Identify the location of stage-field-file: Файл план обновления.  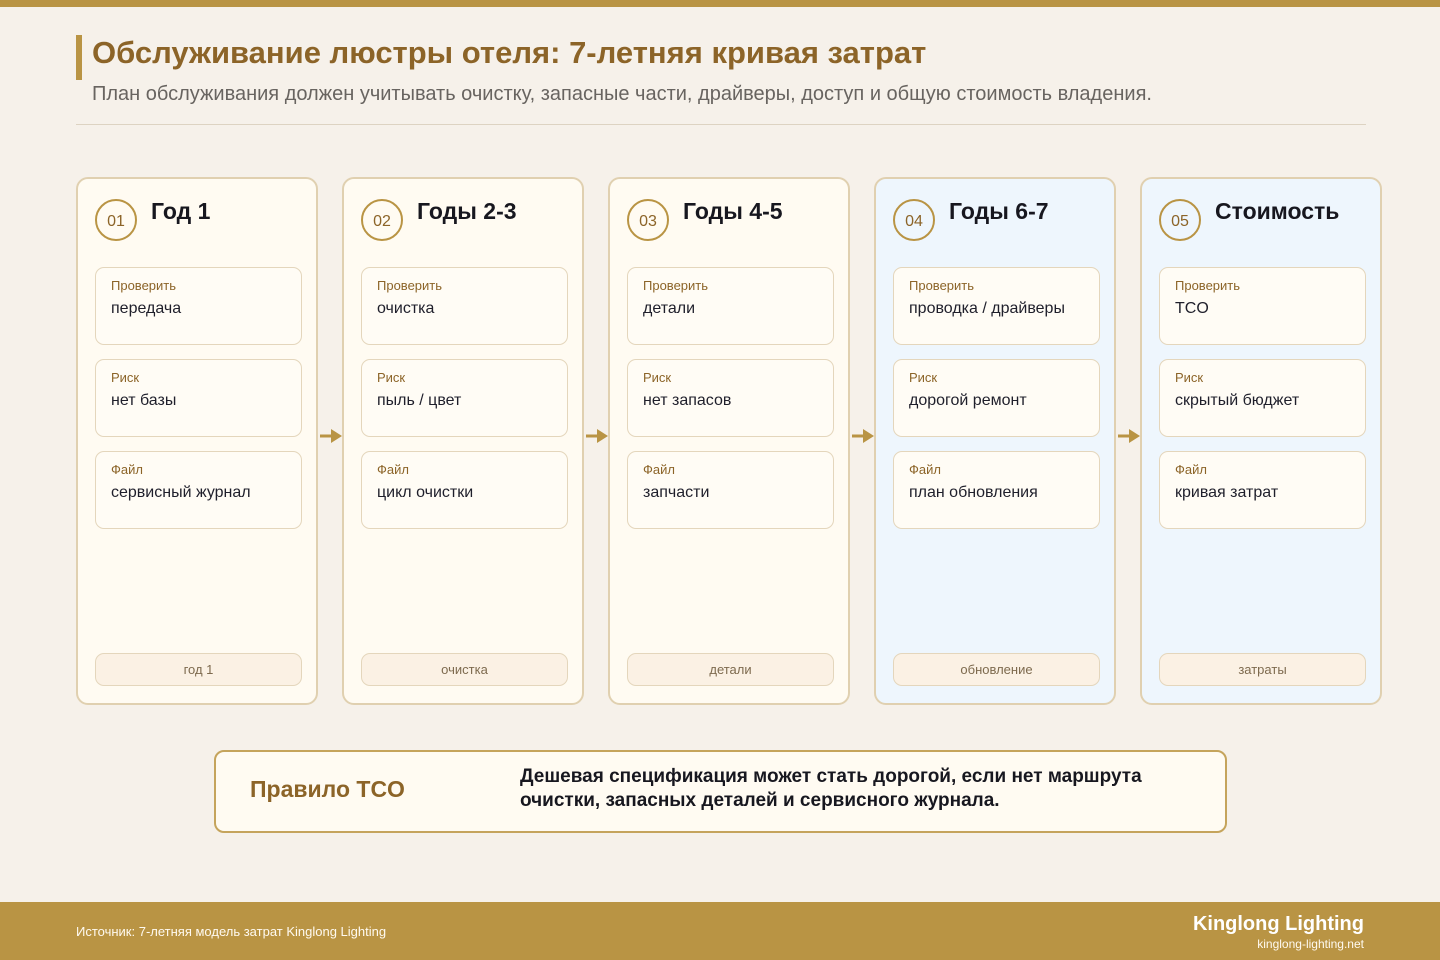
(996, 490).